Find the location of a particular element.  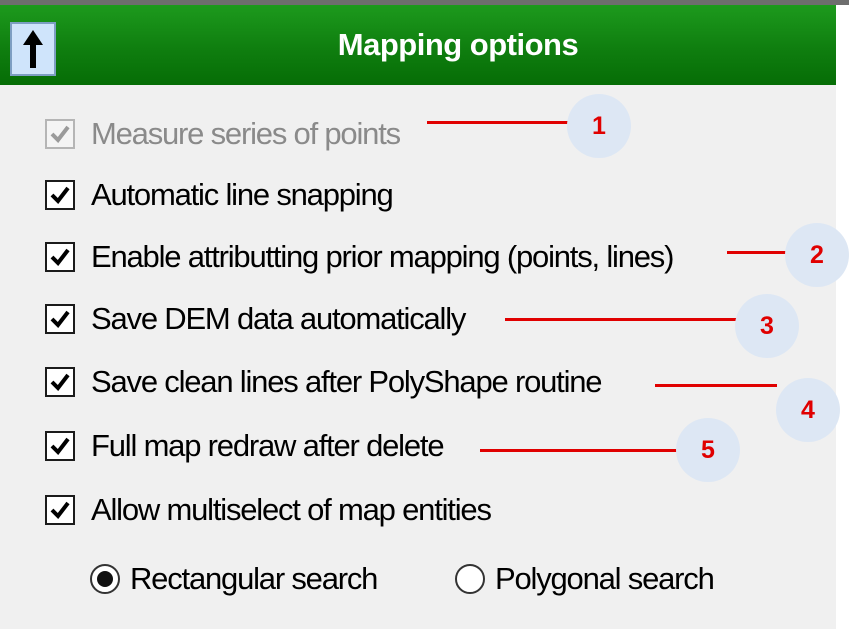

radio-polygonal-search: Polygonal search is located at coordinates (585, 579).